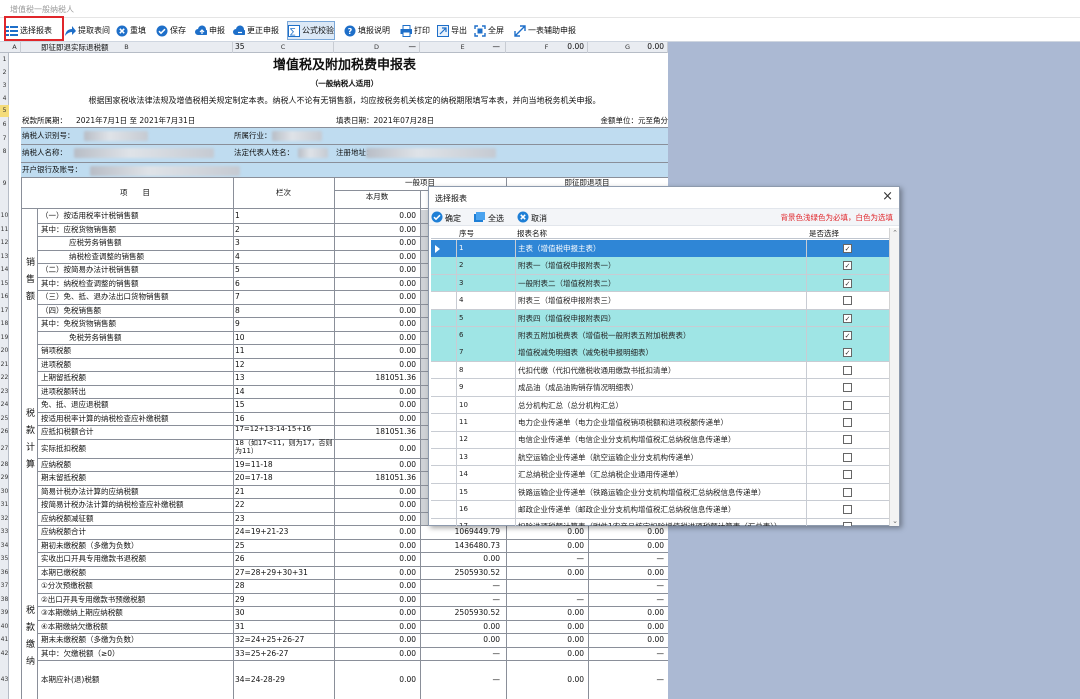 This screenshot has width=1080, height=699. Describe the element at coordinates (4, 152) in the screenshot. I see `row-header: 8` at that location.